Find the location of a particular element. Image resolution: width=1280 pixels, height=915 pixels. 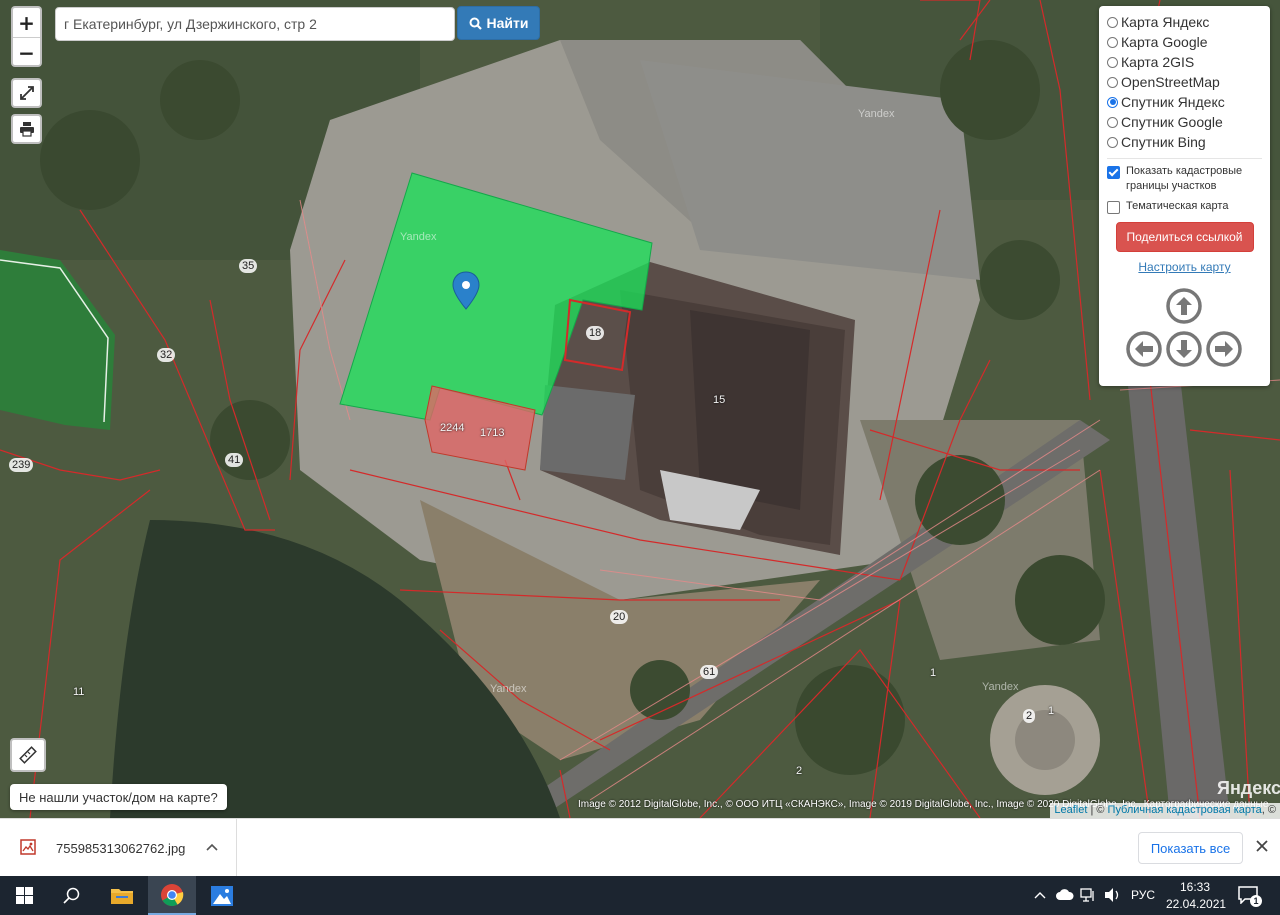

input-language-indicator: РУС is located at coordinates (1143, 895).